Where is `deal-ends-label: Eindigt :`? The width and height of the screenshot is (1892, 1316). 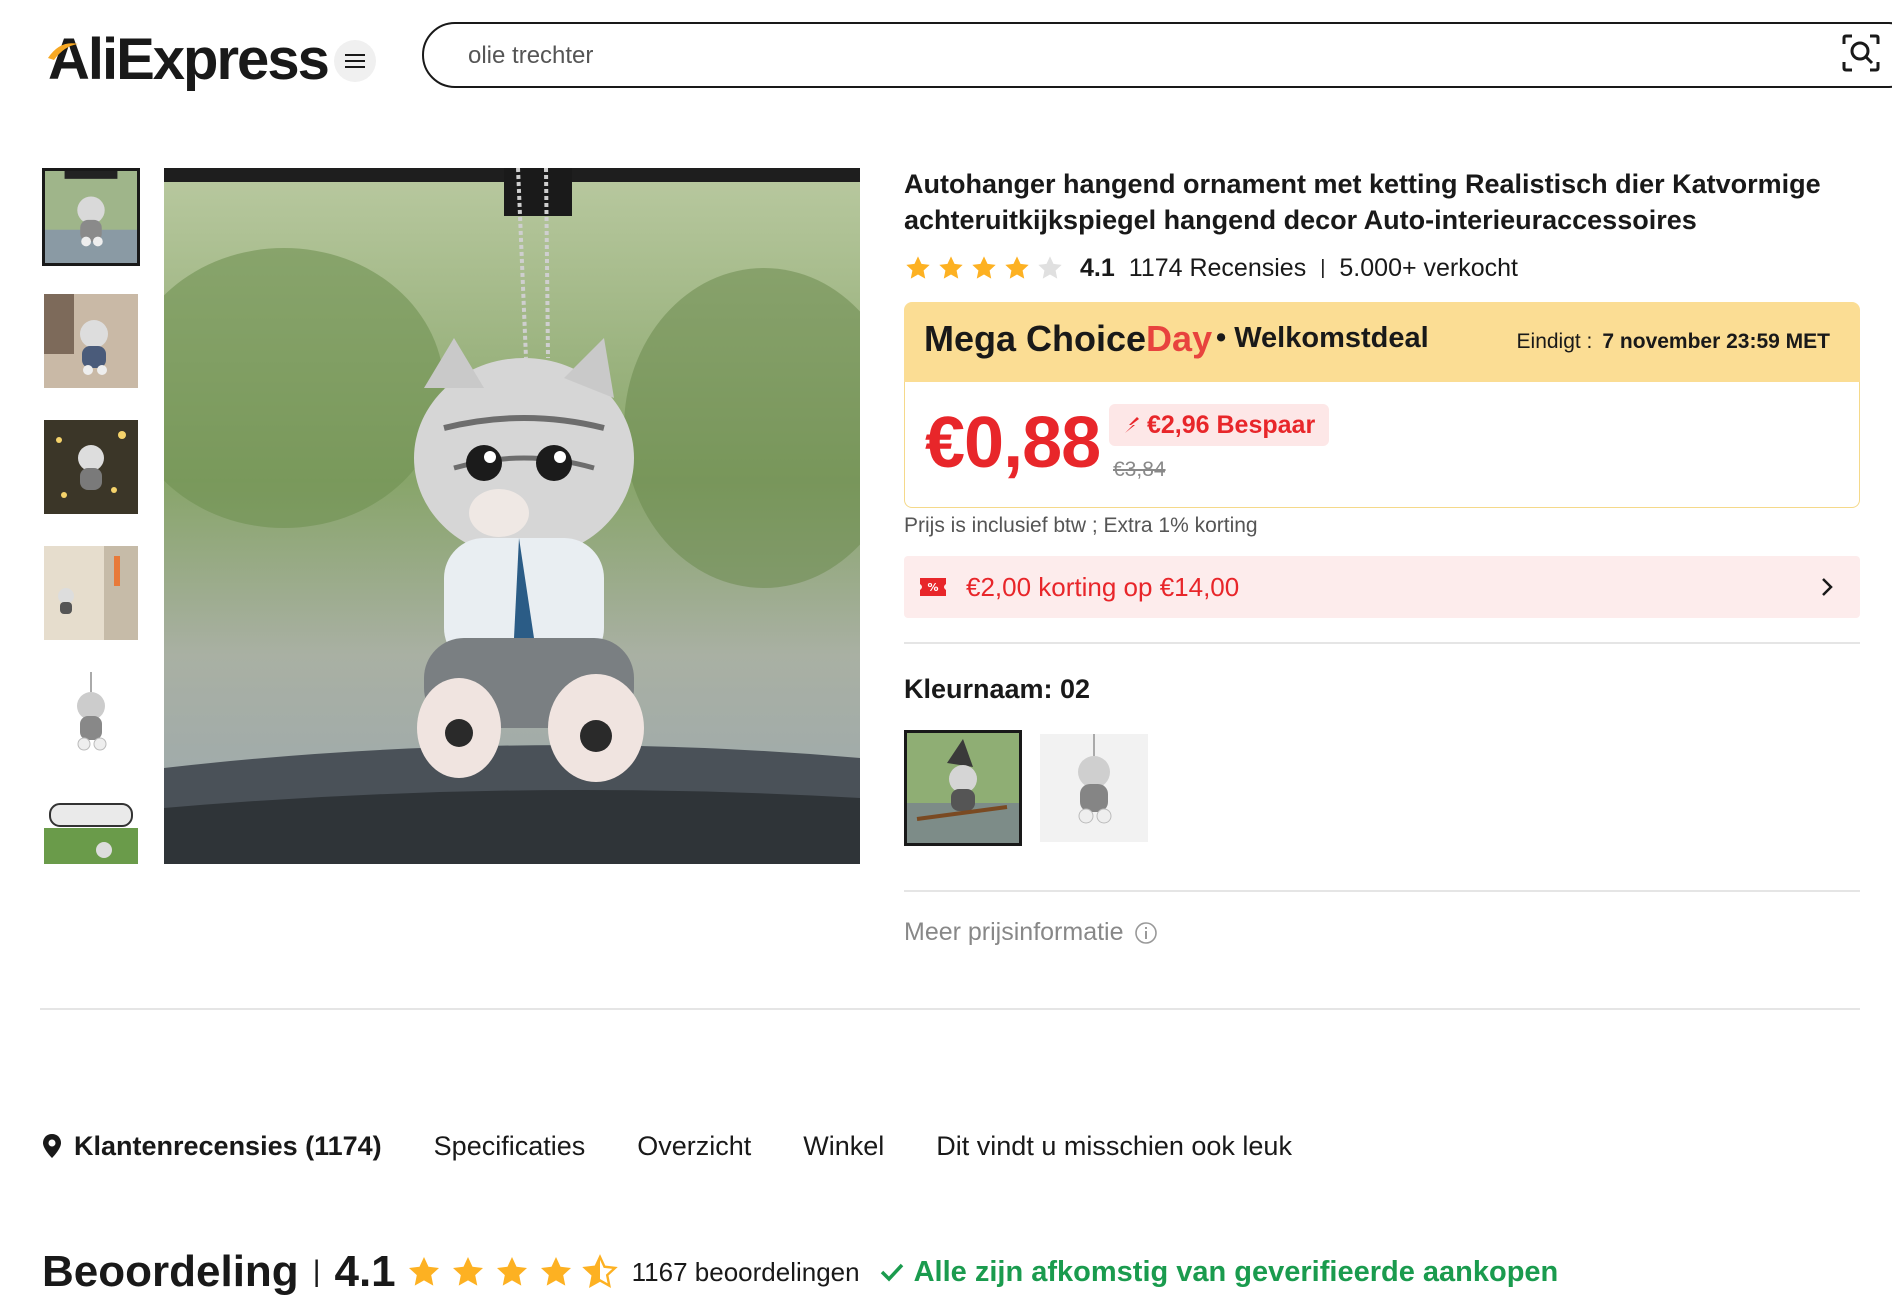
deal-ends-label: Eindigt : is located at coordinates (1554, 341).